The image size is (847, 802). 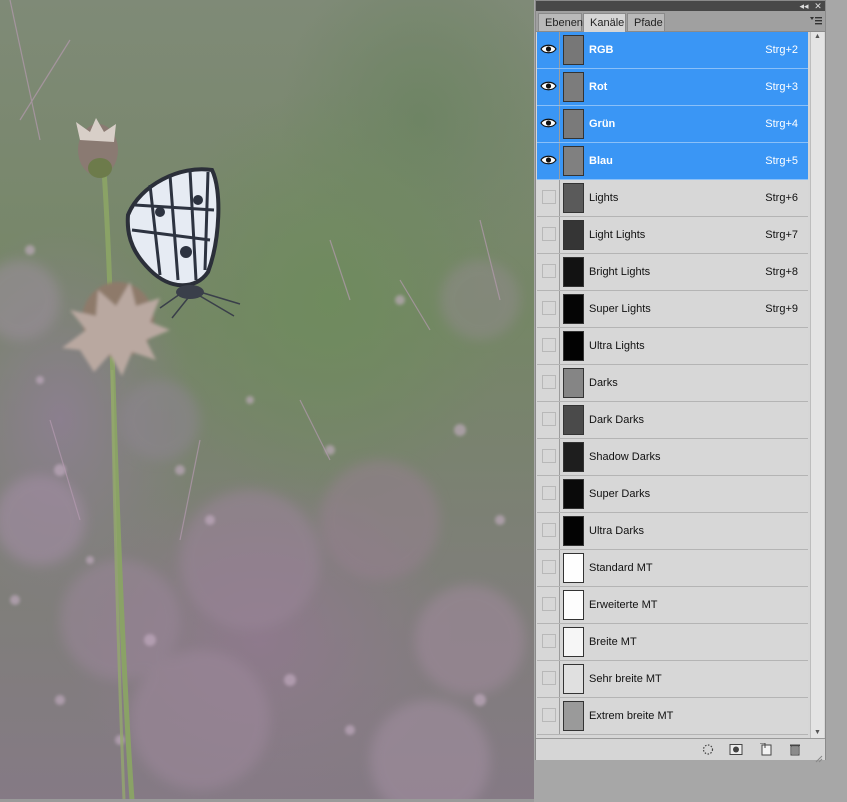 I want to click on channel-row: Blau Strg+5, so click(x=672, y=161).